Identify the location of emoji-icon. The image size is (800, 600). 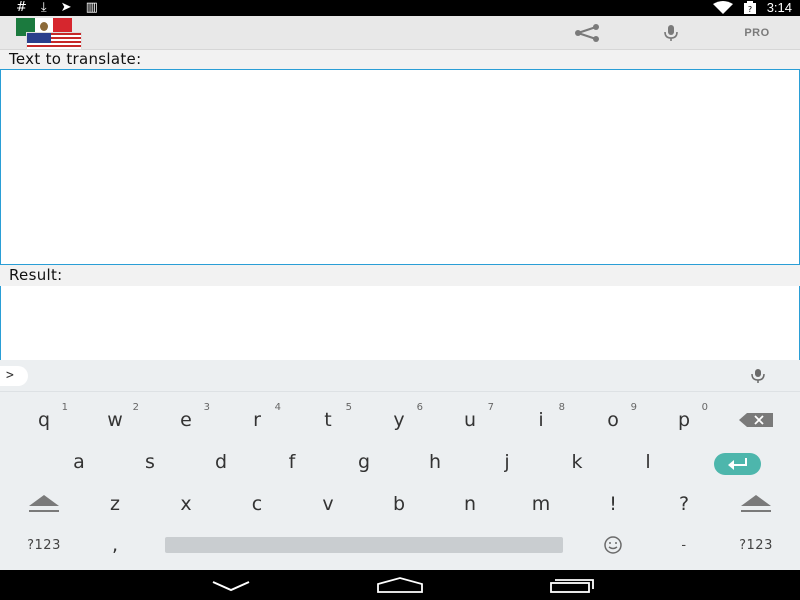
(613, 545).